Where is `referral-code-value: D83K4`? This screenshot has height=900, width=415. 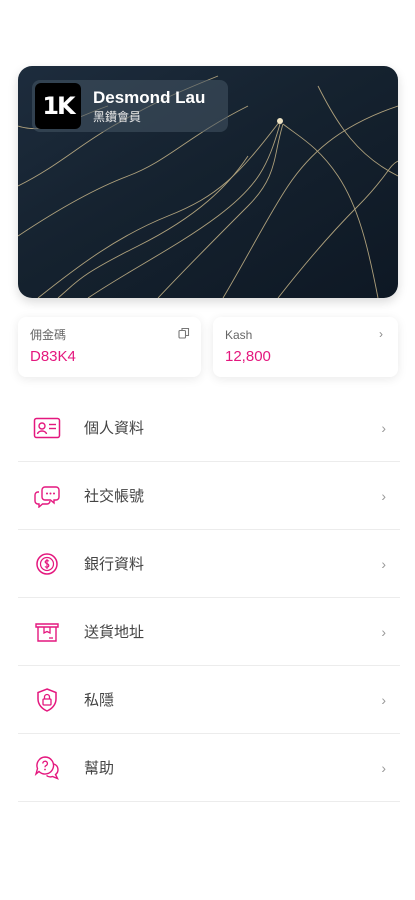
referral-code-value: D83K4 is located at coordinates (53, 356).